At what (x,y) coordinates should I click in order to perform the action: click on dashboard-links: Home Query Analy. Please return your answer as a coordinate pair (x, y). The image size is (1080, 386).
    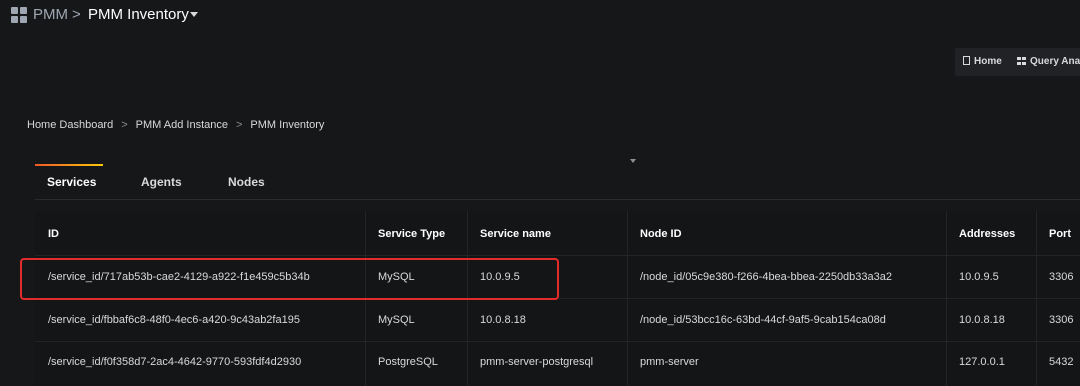
    Looking at the image, I should click on (1017, 62).